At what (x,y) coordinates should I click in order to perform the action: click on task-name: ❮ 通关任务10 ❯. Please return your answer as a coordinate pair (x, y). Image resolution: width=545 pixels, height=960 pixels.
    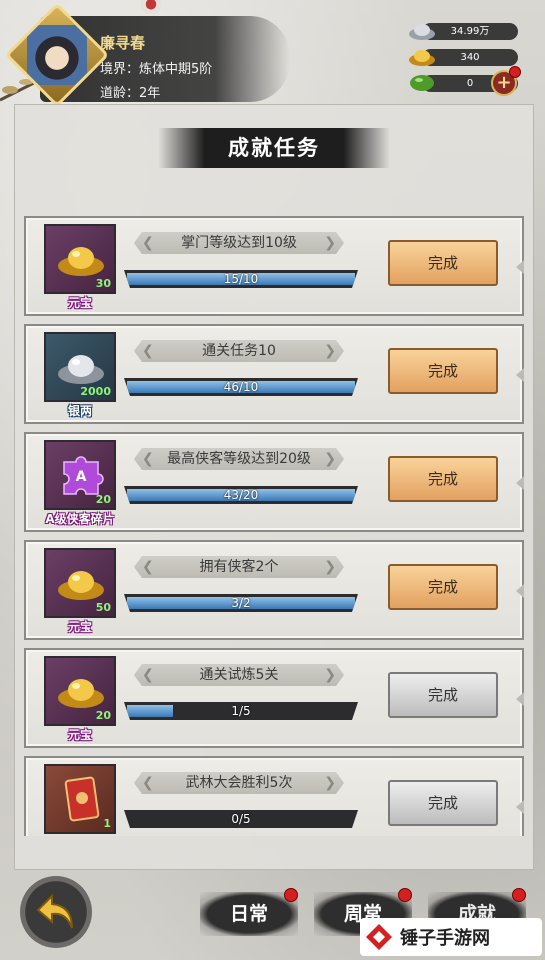
    Looking at the image, I should click on (239, 351).